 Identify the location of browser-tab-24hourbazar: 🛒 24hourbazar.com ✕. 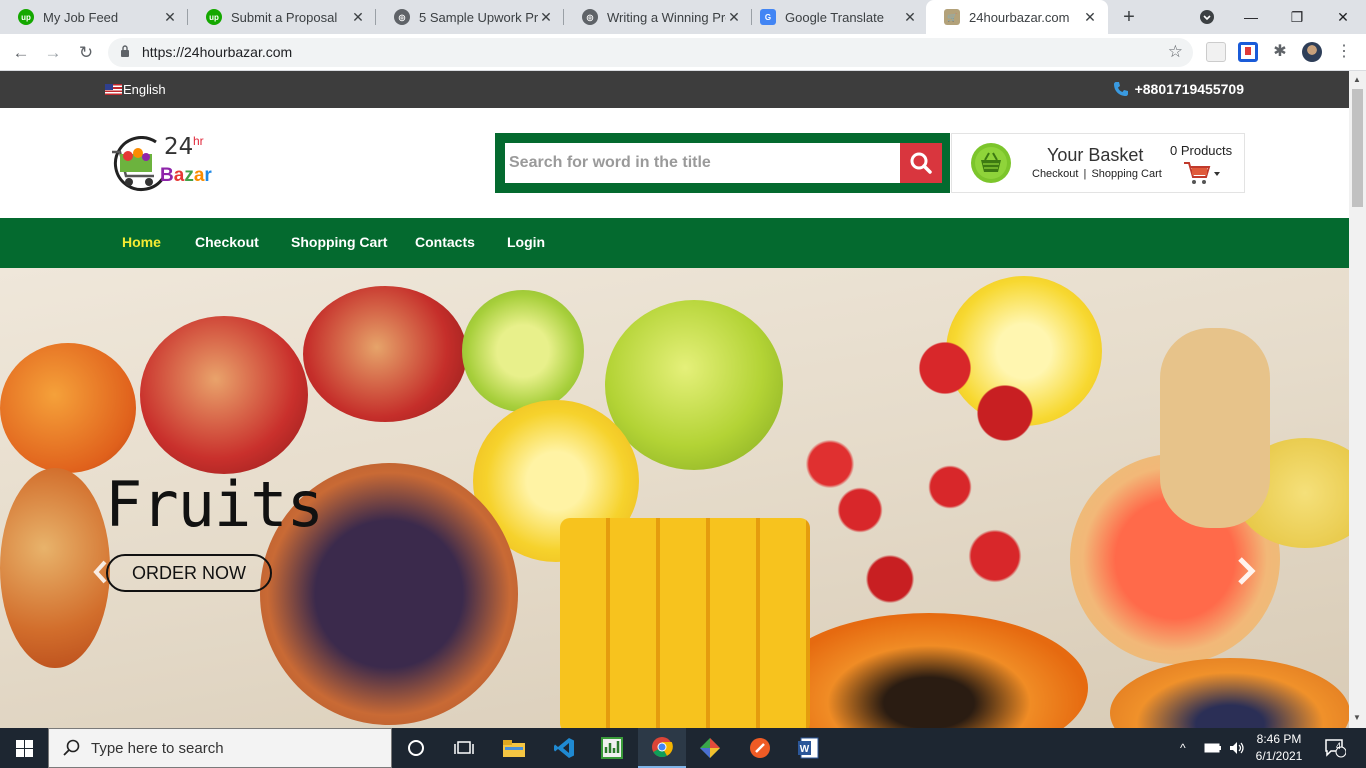
(1017, 17).